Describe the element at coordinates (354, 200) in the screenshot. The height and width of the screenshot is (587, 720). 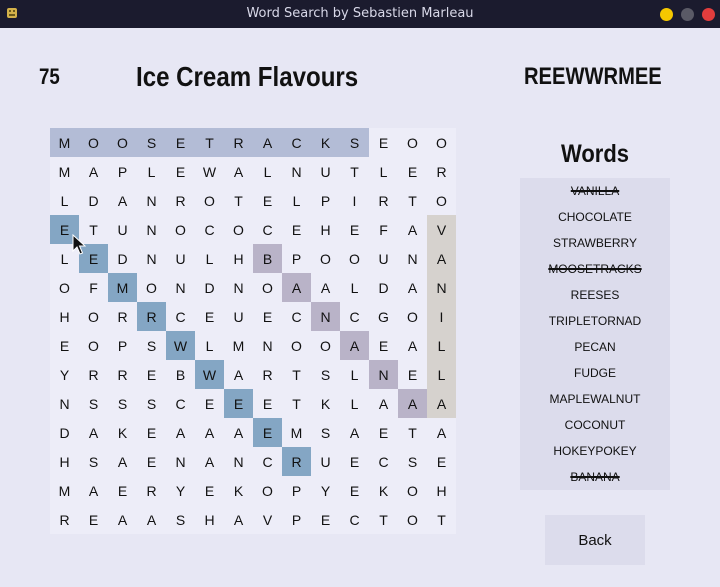
I see `grid-cell: I` at that location.